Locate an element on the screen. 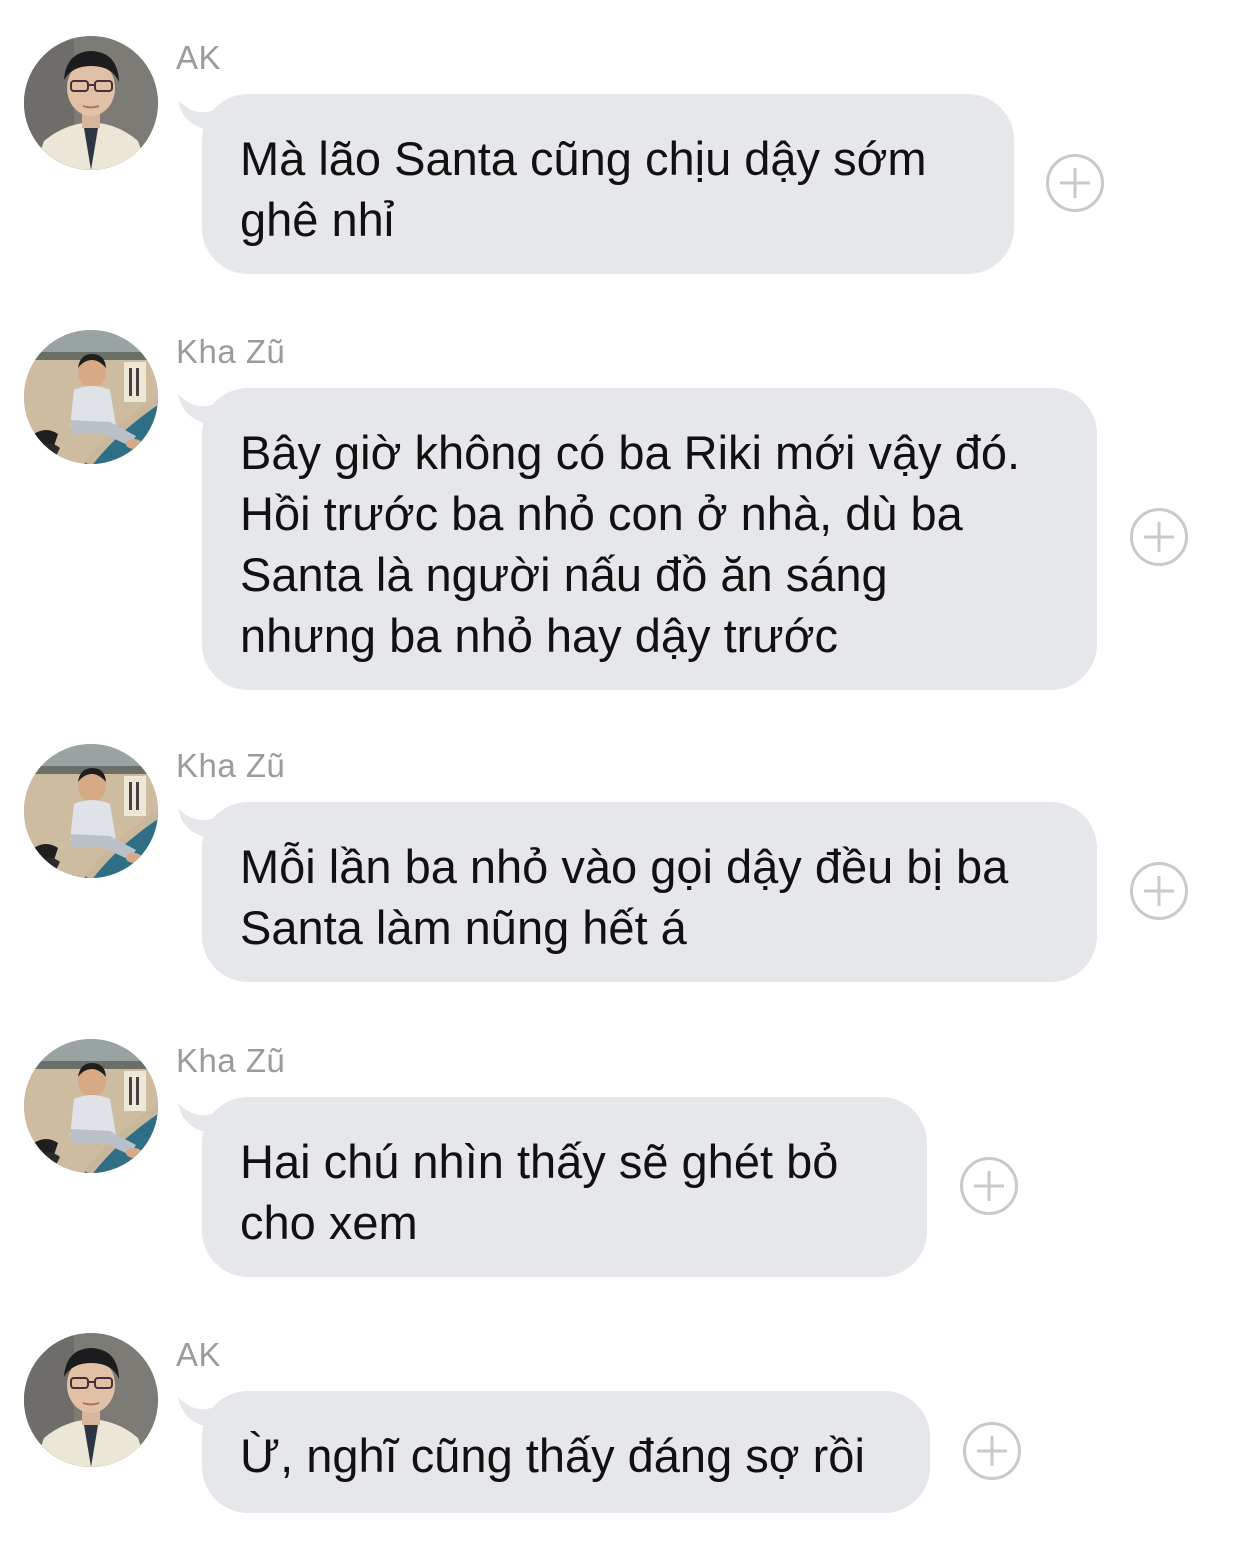  message-bubble: Ừ, nghĩ cũng thấy đáng sợ rồi is located at coordinates (566, 1452).